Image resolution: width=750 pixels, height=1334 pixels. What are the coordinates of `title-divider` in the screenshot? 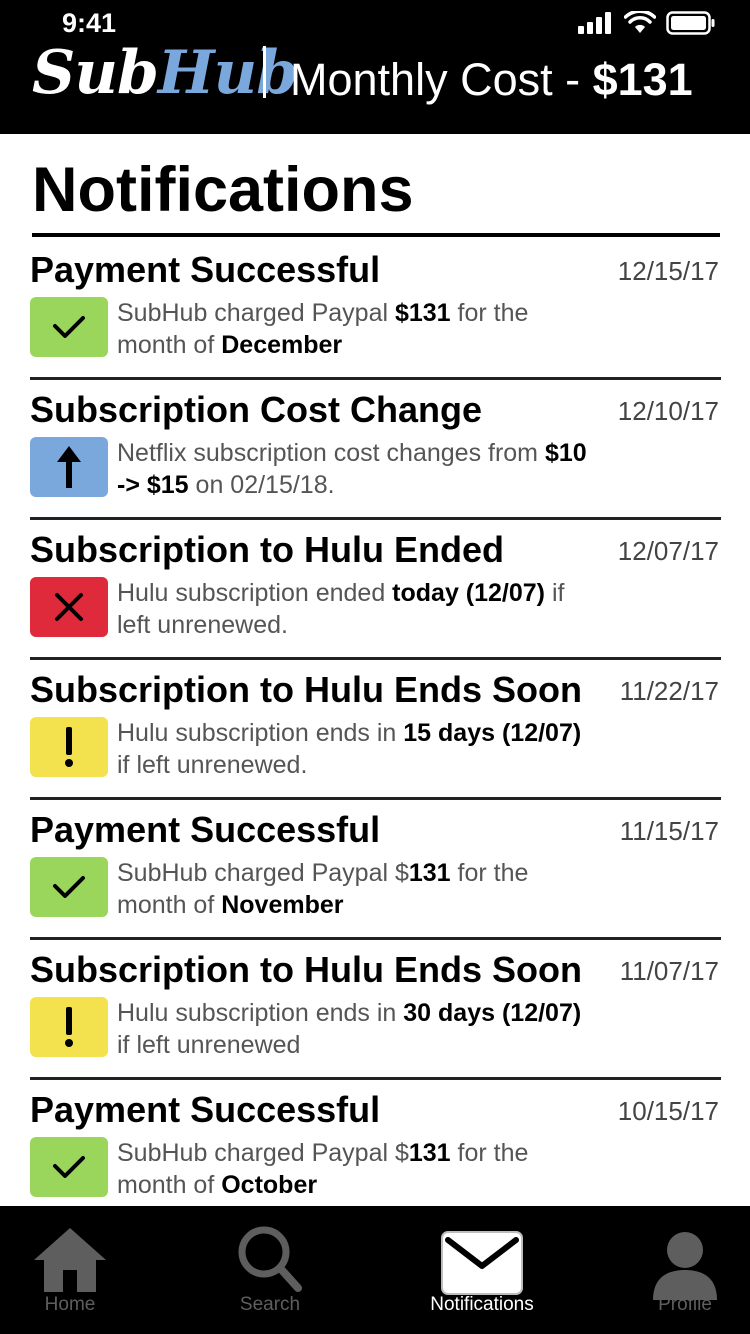 It's located at (376, 235).